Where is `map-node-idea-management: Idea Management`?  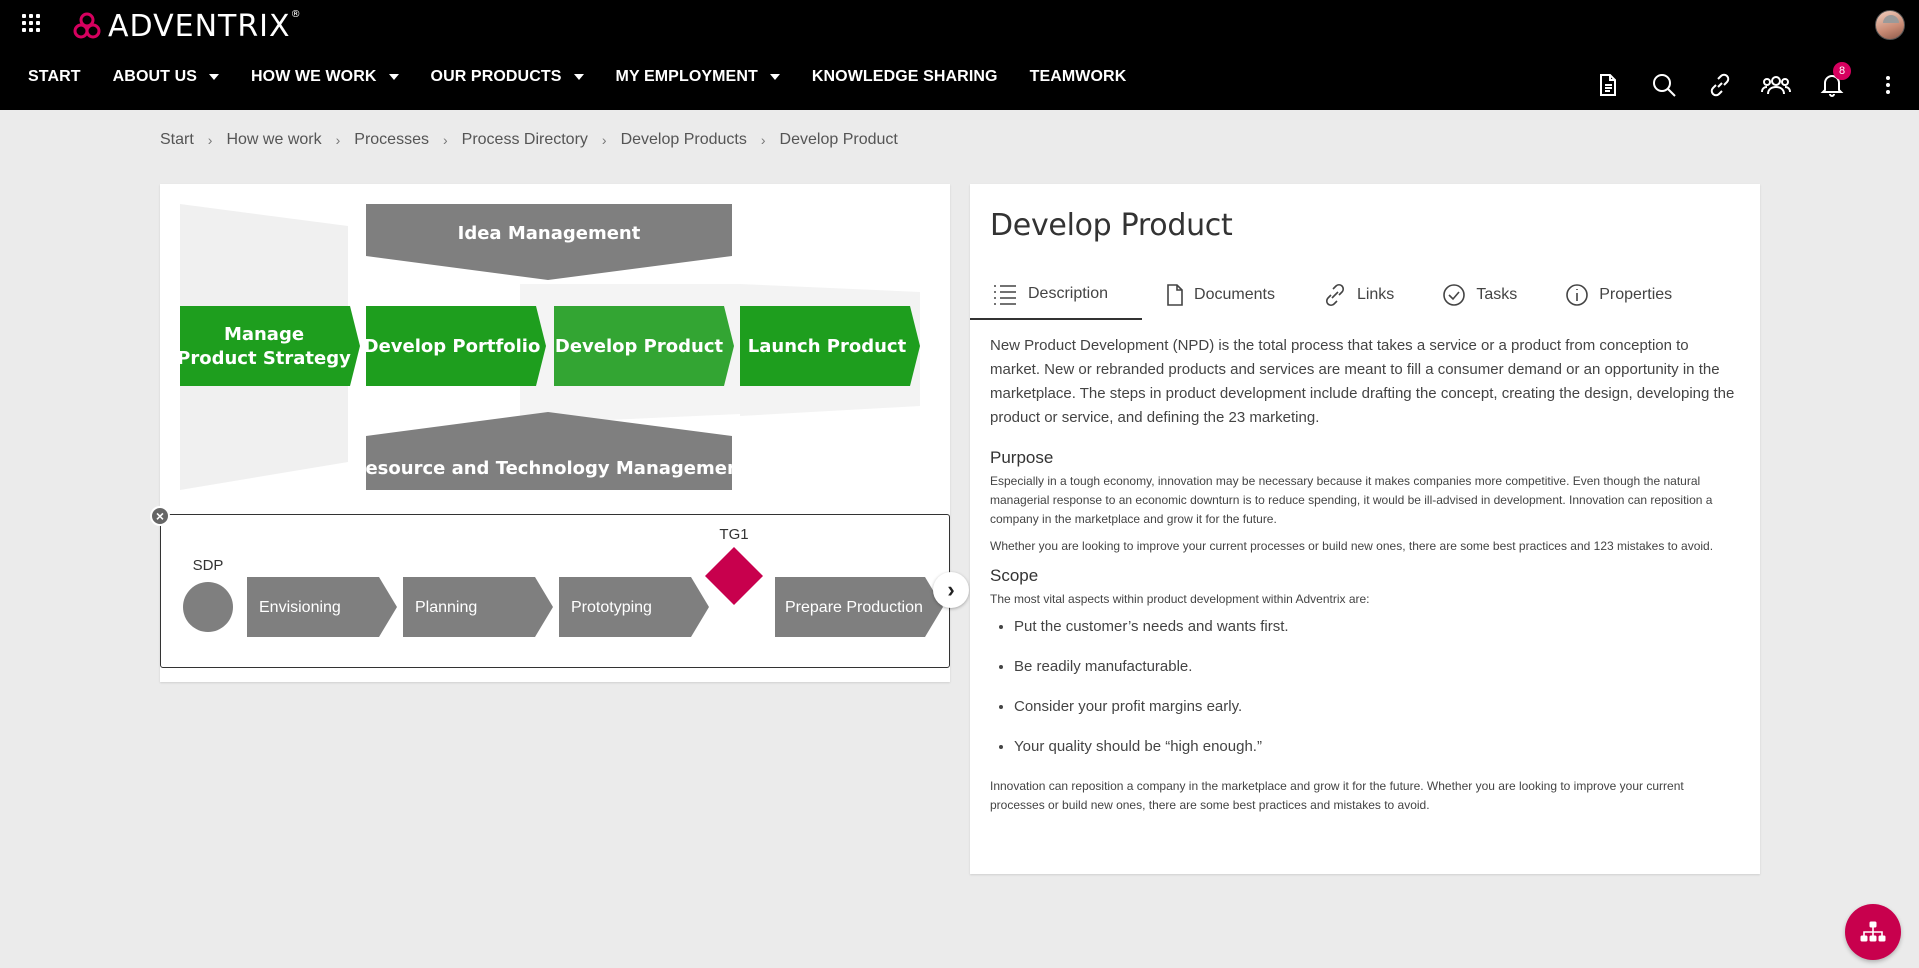
map-node-idea-management: Idea Management is located at coordinates (549, 242).